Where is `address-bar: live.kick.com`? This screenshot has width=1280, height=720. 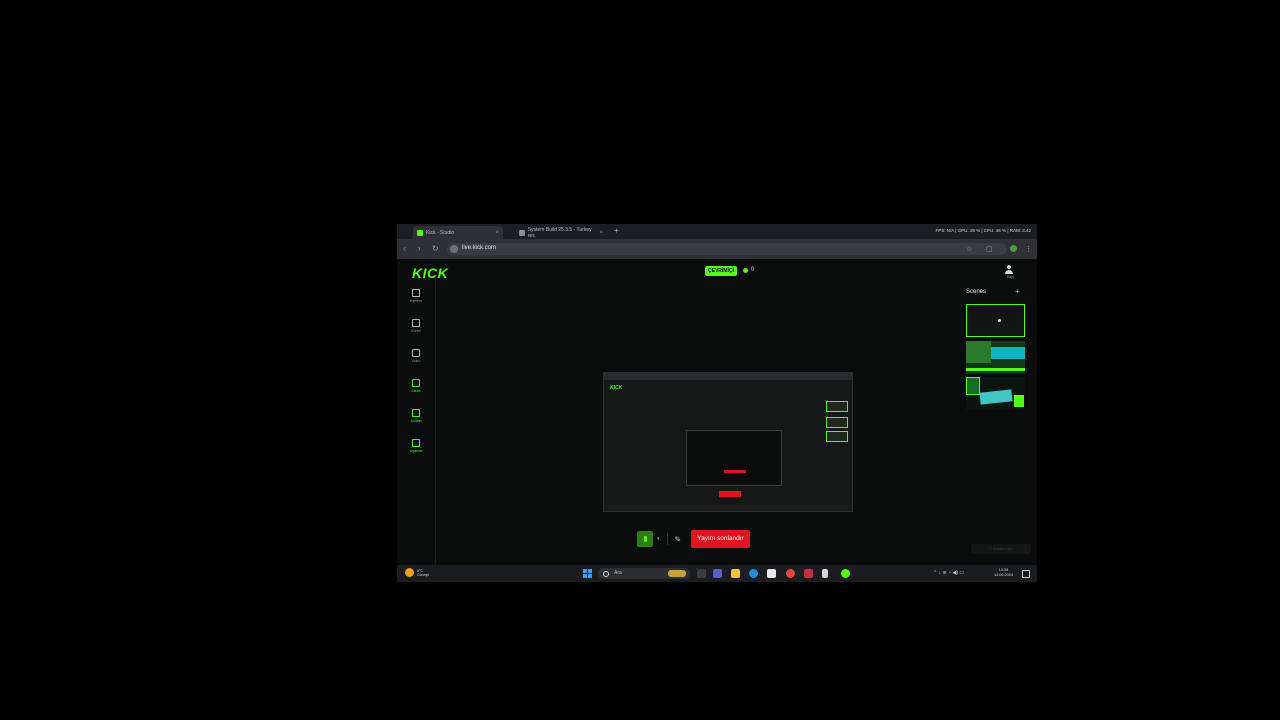
address-bar: live.kick.com is located at coordinates (727, 249).